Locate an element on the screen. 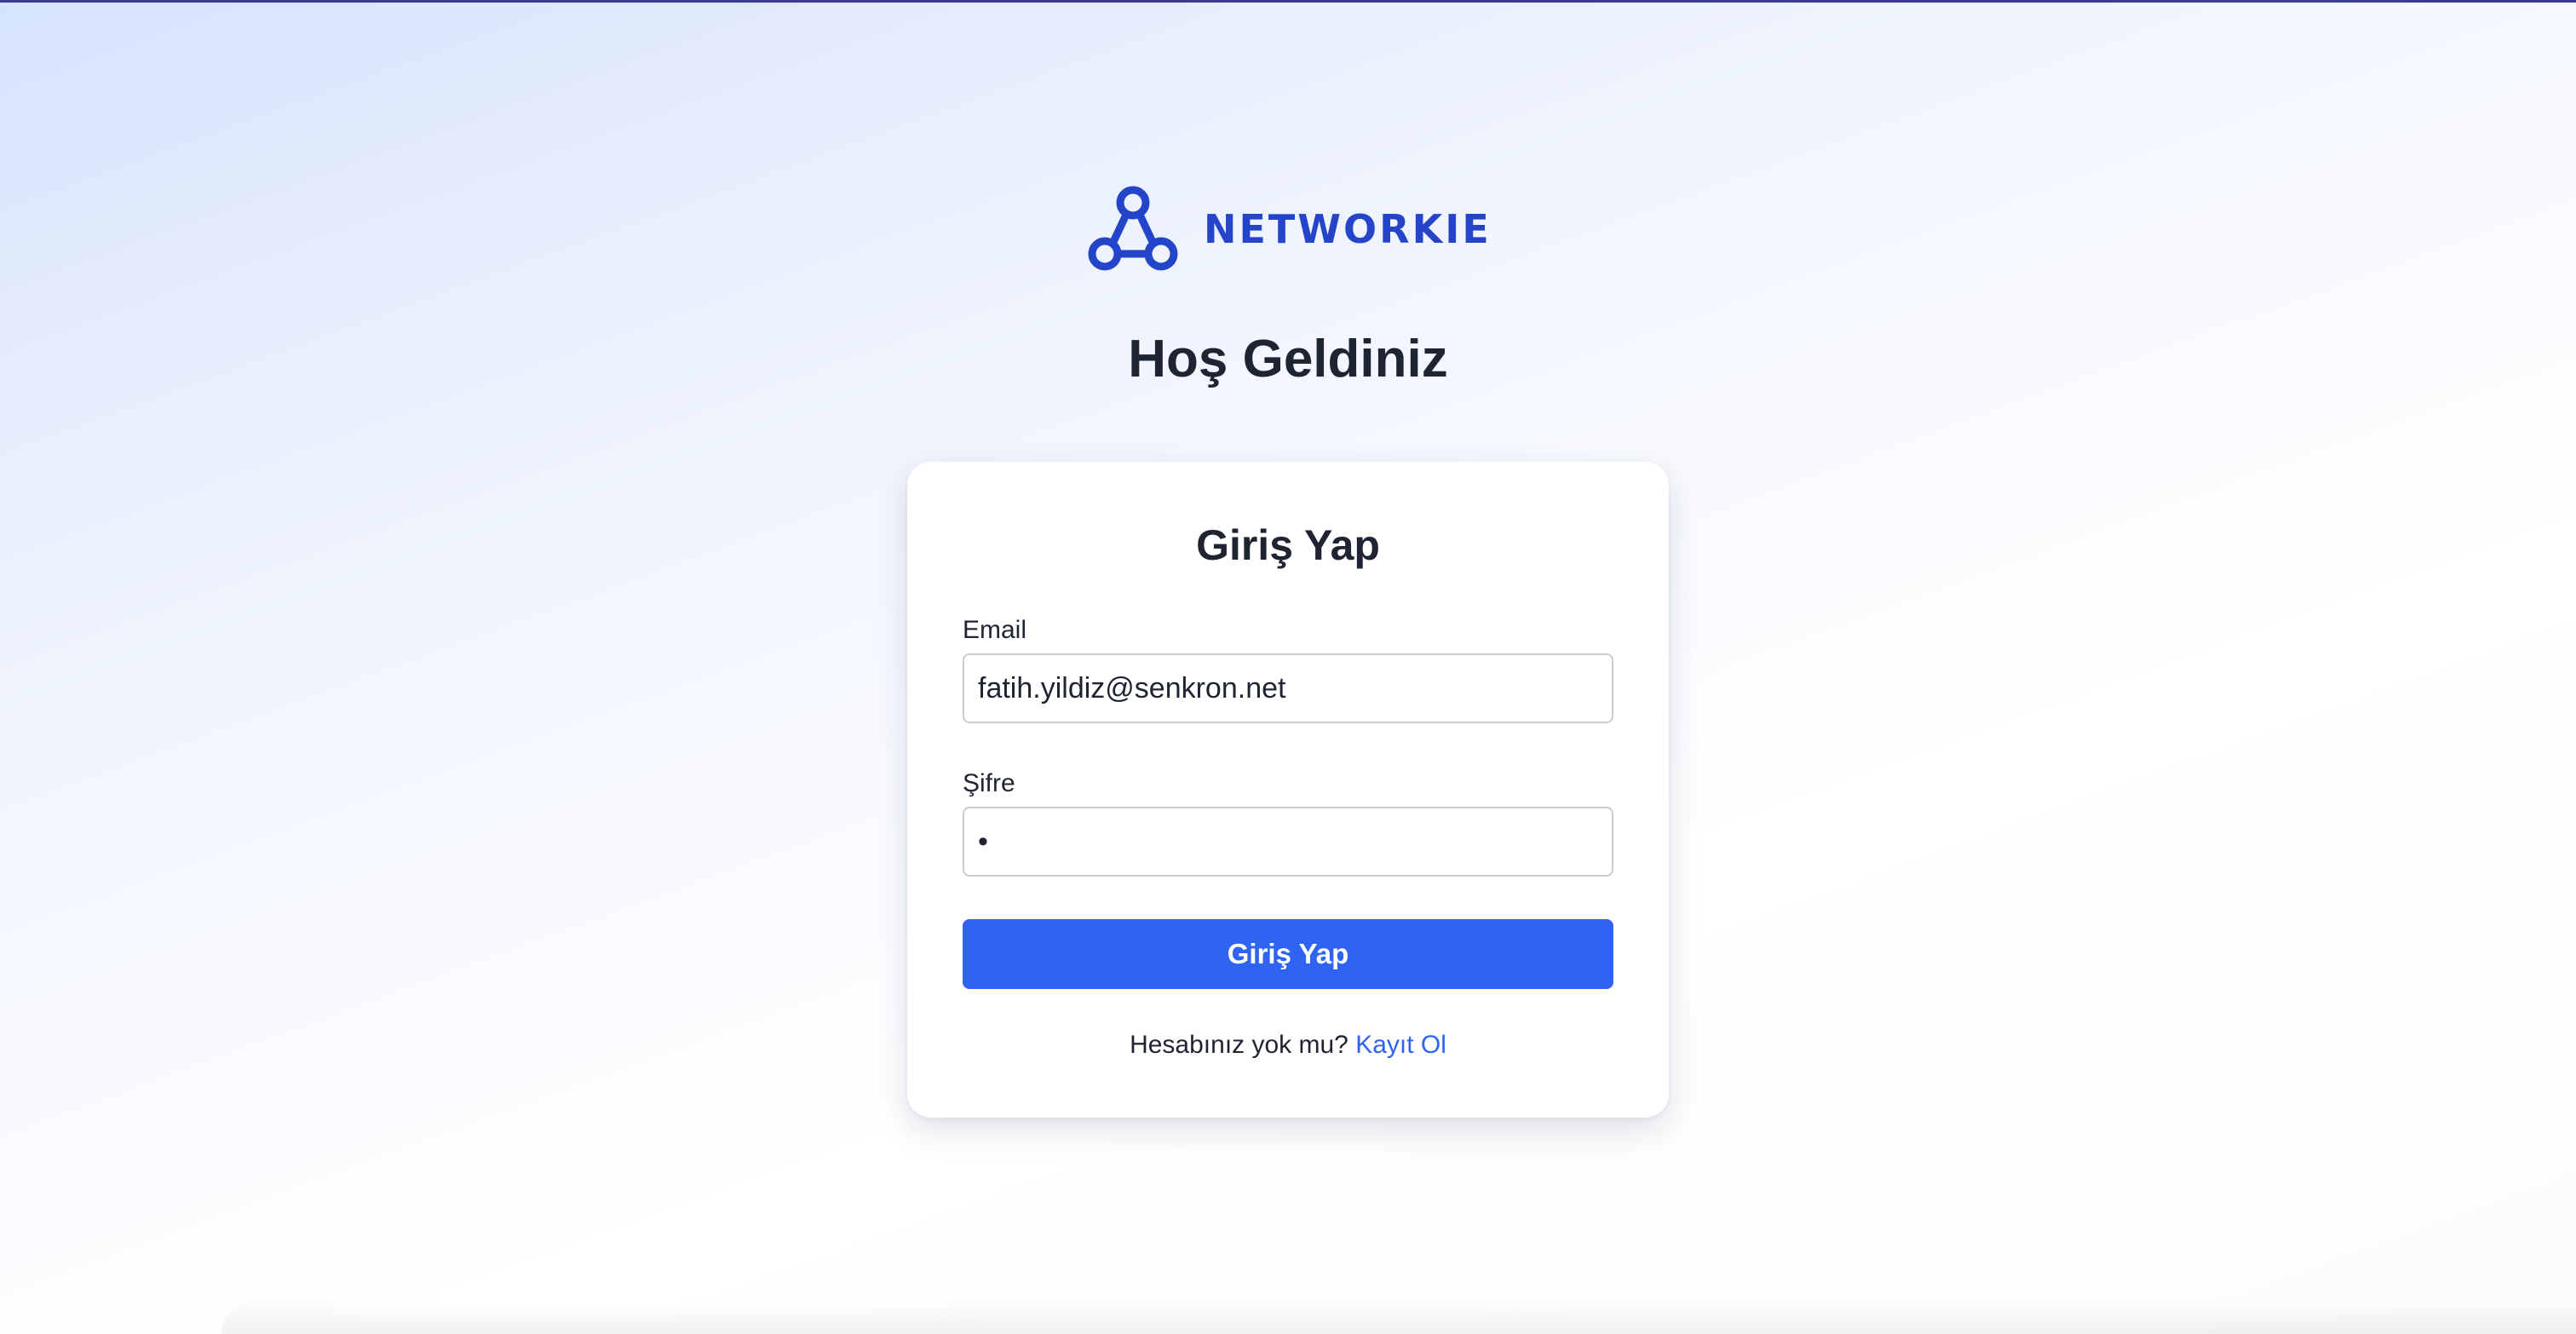 The image size is (2576, 1334). welcome-title: Hoş Geldiniz is located at coordinates (1288, 359).